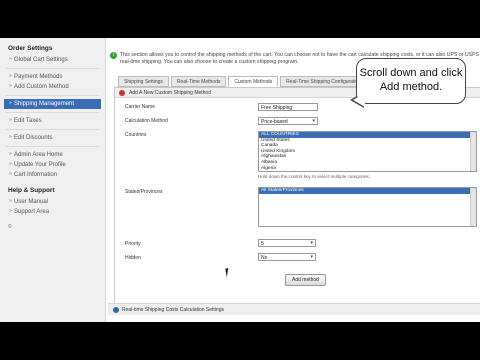  I want to click on countries-scrollbar, so click(473, 151).